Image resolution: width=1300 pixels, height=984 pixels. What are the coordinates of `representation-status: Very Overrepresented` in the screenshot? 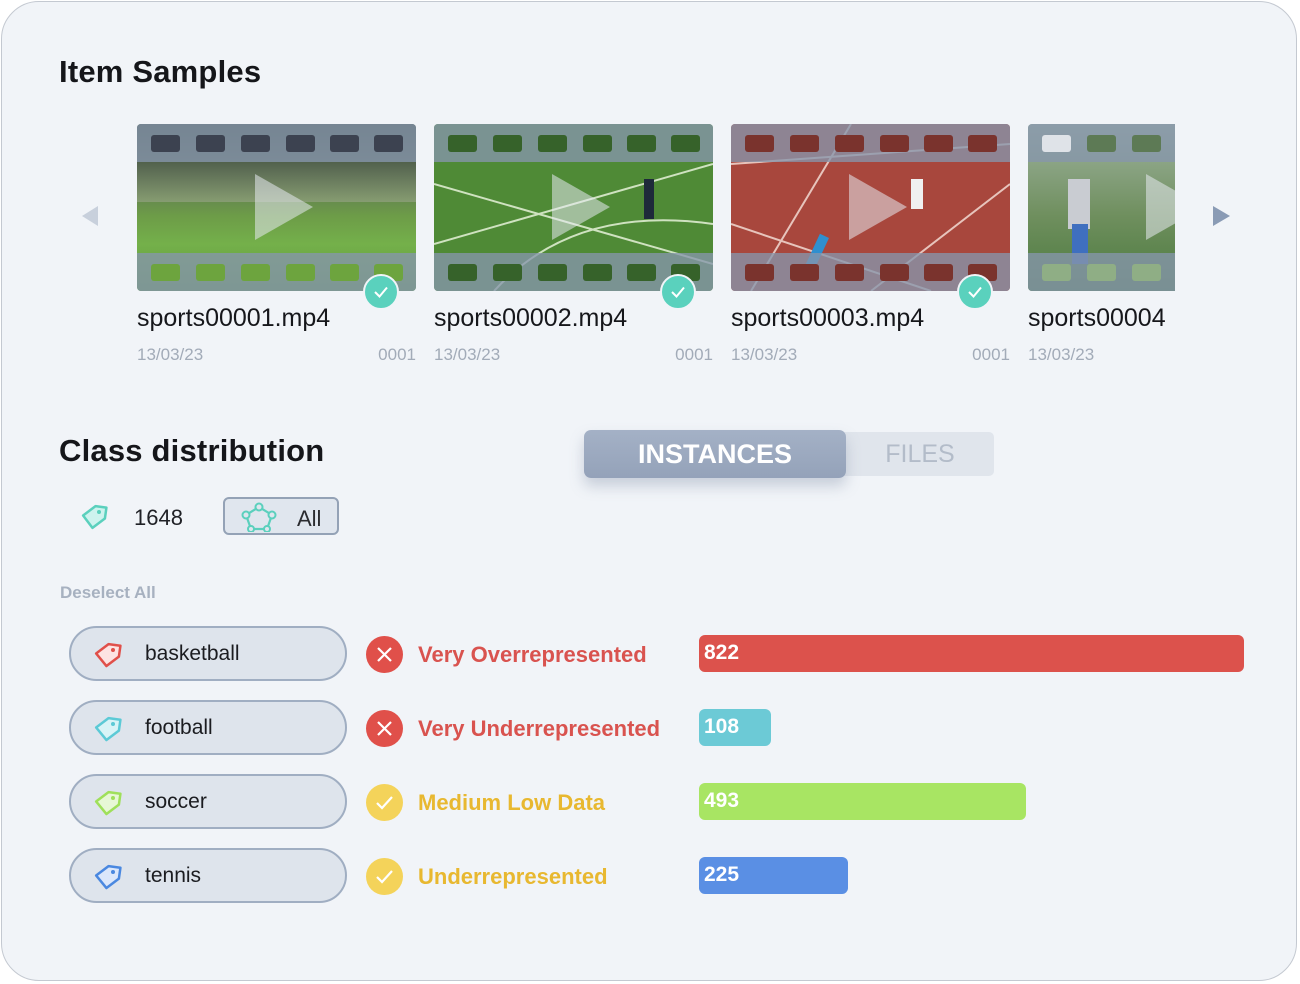 It's located at (532, 654).